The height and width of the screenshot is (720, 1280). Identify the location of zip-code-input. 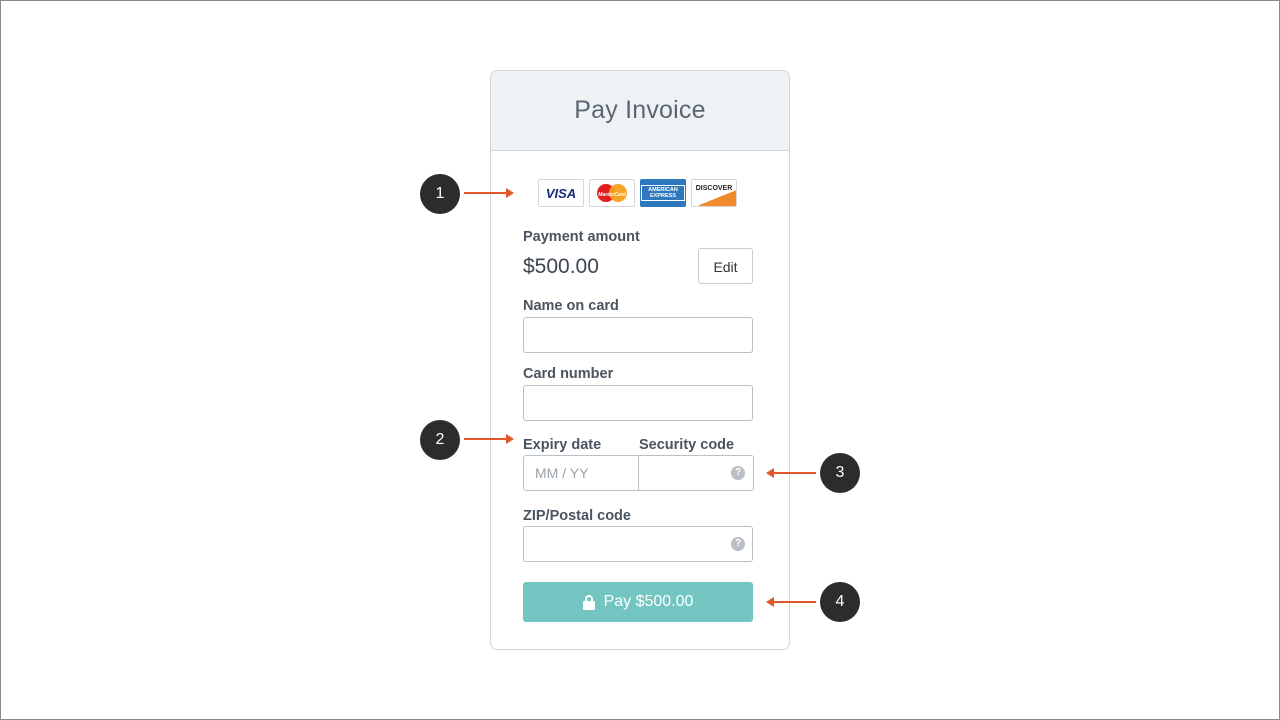
(638, 544).